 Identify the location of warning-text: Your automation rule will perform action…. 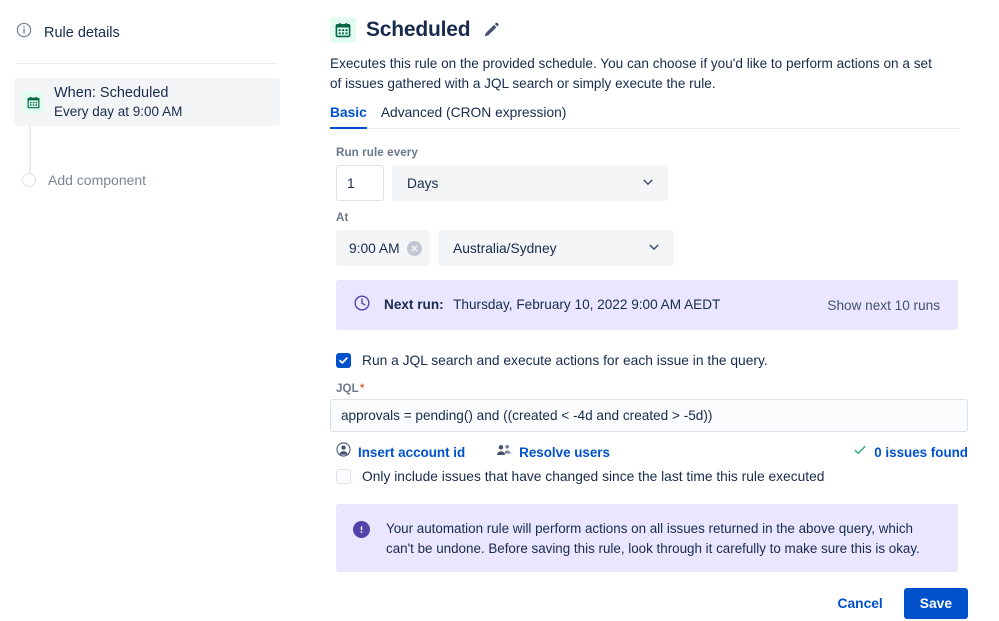
(653, 539).